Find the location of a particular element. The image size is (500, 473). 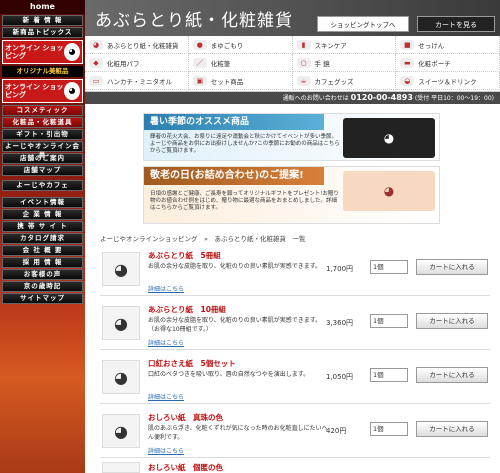

nav-calendar: 京の歳時記 is located at coordinates (42, 286).